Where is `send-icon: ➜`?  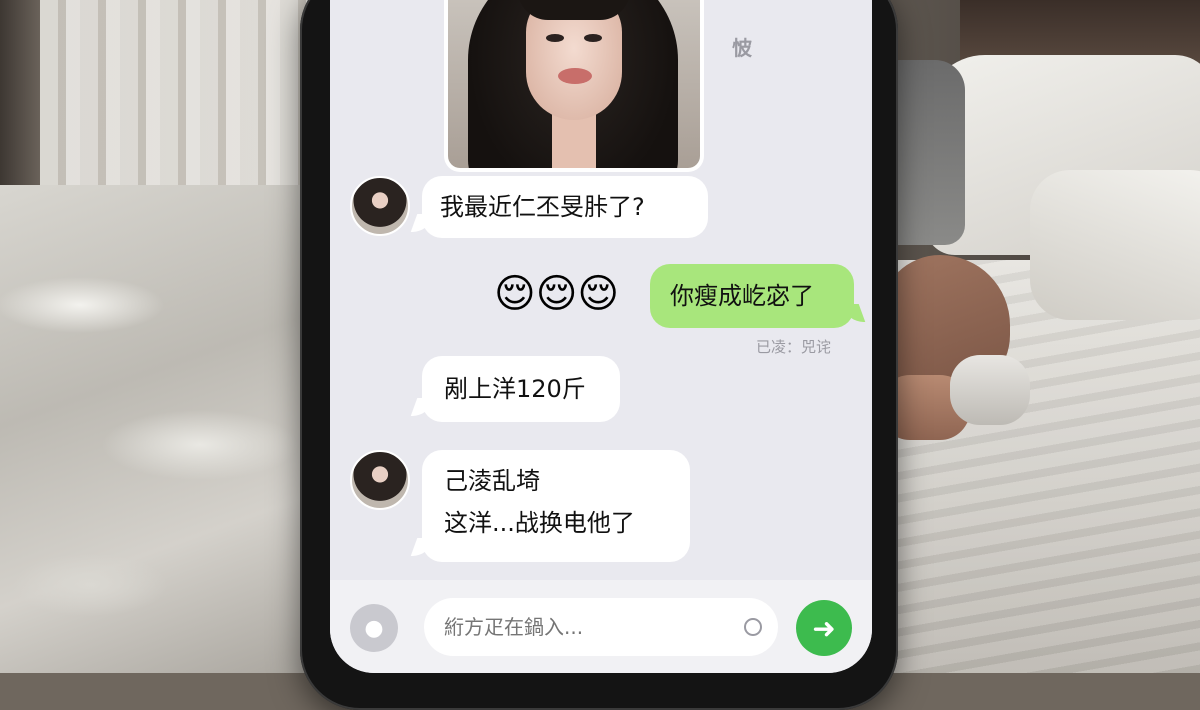 send-icon: ➜ is located at coordinates (824, 628).